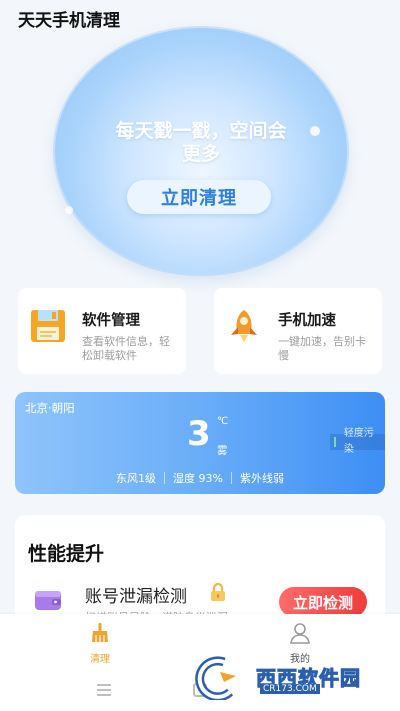  What do you see at coordinates (199, 197) in the screenshot?
I see `clean-now-button: 立即清理` at bounding box center [199, 197].